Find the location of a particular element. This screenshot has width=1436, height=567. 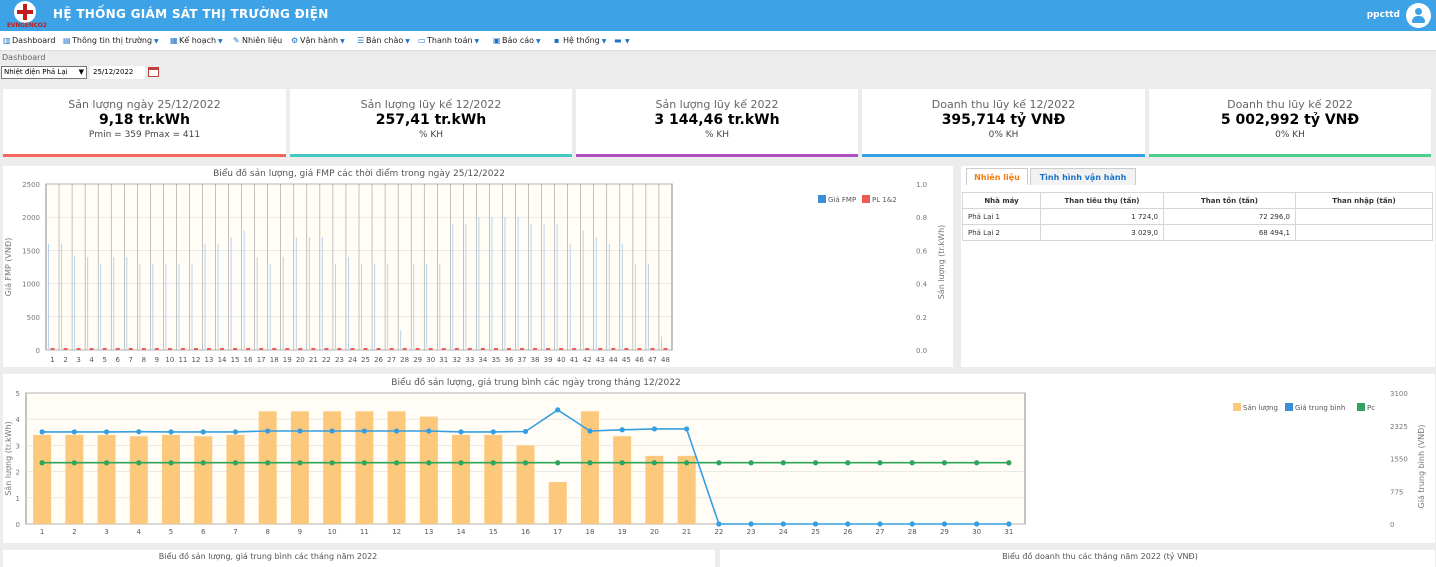

y-tick-label: 500 is located at coordinates (33, 318).